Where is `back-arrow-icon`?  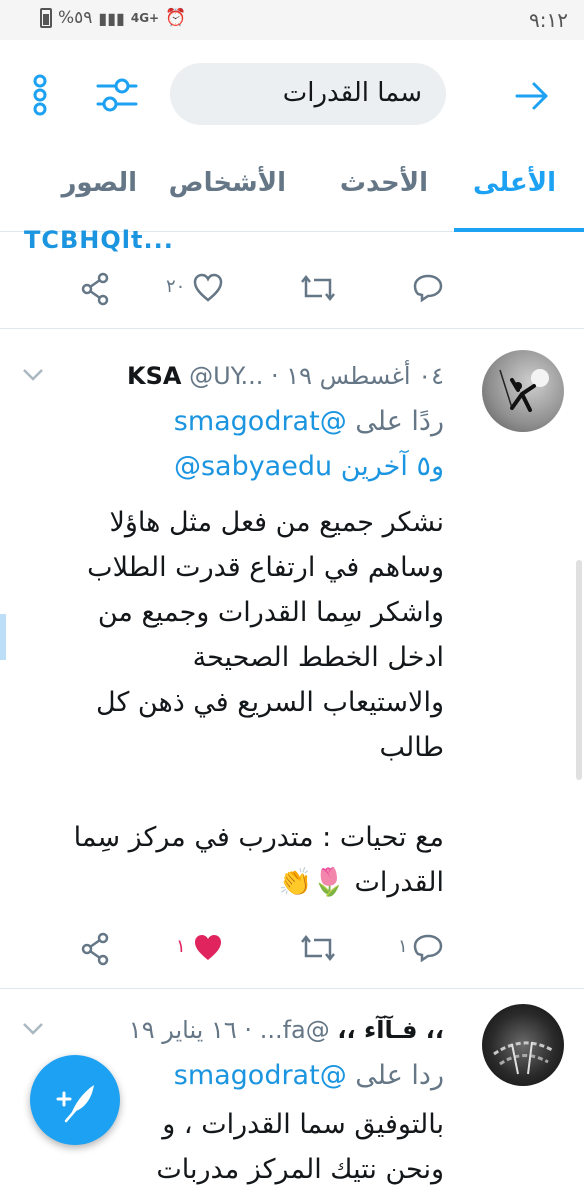 back-arrow-icon is located at coordinates (532, 96).